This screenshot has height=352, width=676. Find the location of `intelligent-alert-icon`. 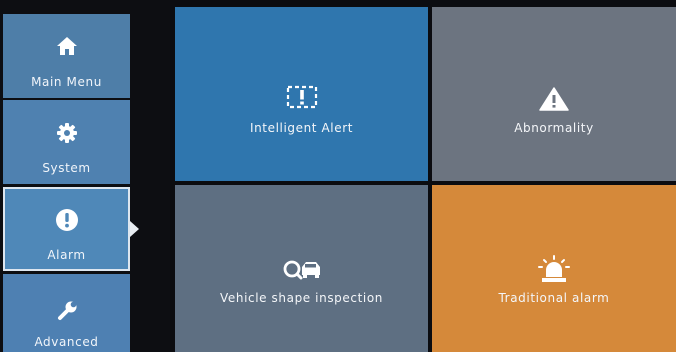

intelligent-alert-icon is located at coordinates (301, 97).